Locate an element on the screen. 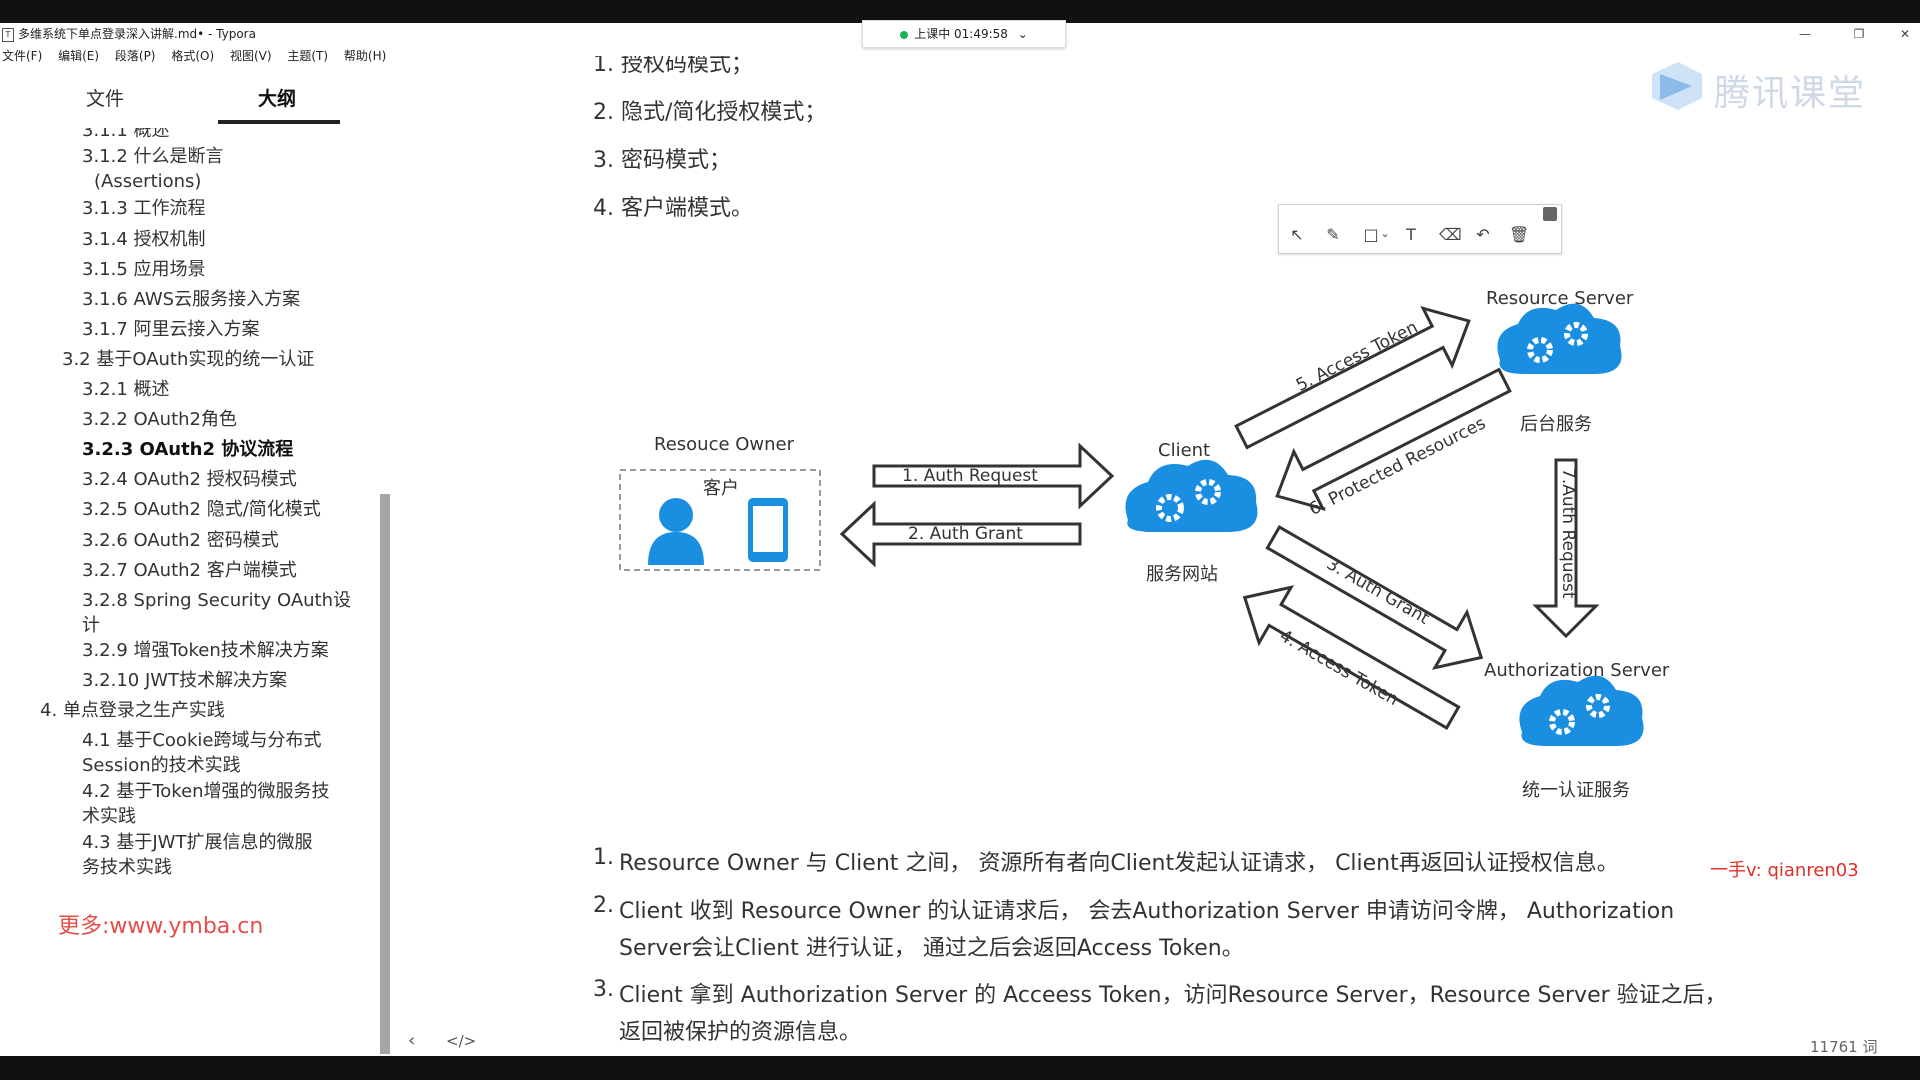 This screenshot has height=1080, width=1920. class-timer-label: 上课中 01:49:58 is located at coordinates (961, 34).